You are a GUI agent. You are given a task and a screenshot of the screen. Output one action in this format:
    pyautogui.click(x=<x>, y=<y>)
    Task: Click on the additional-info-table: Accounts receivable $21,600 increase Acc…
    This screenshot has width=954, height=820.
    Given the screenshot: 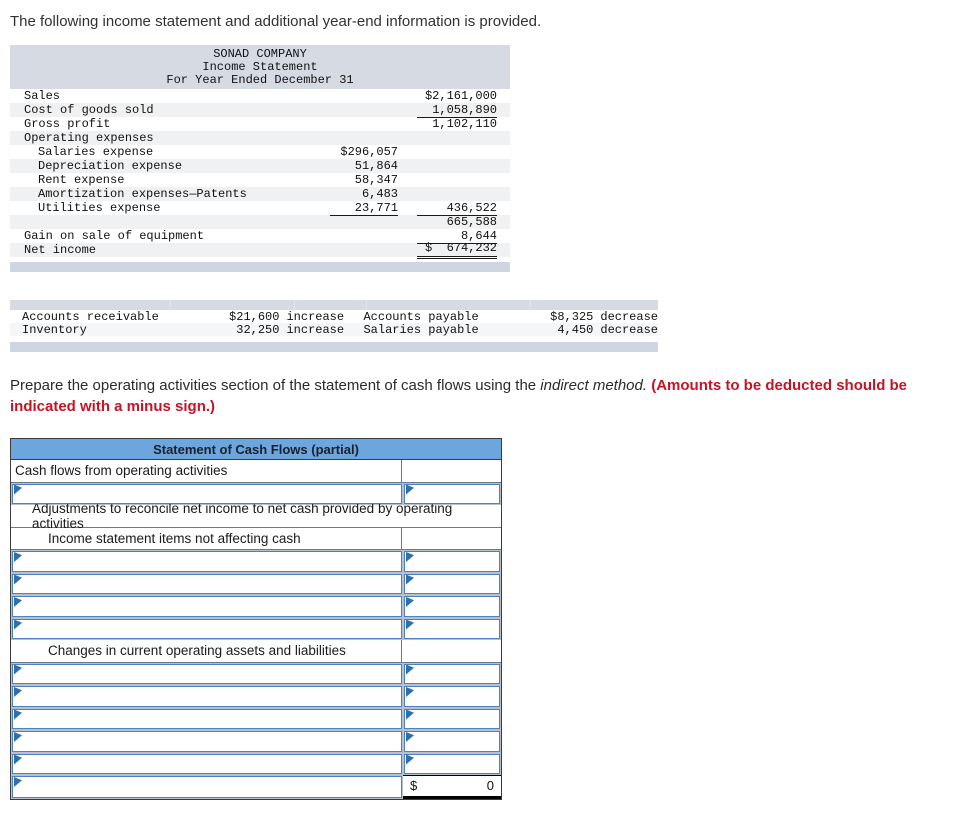 What is the action you would take?
    pyautogui.click(x=334, y=326)
    